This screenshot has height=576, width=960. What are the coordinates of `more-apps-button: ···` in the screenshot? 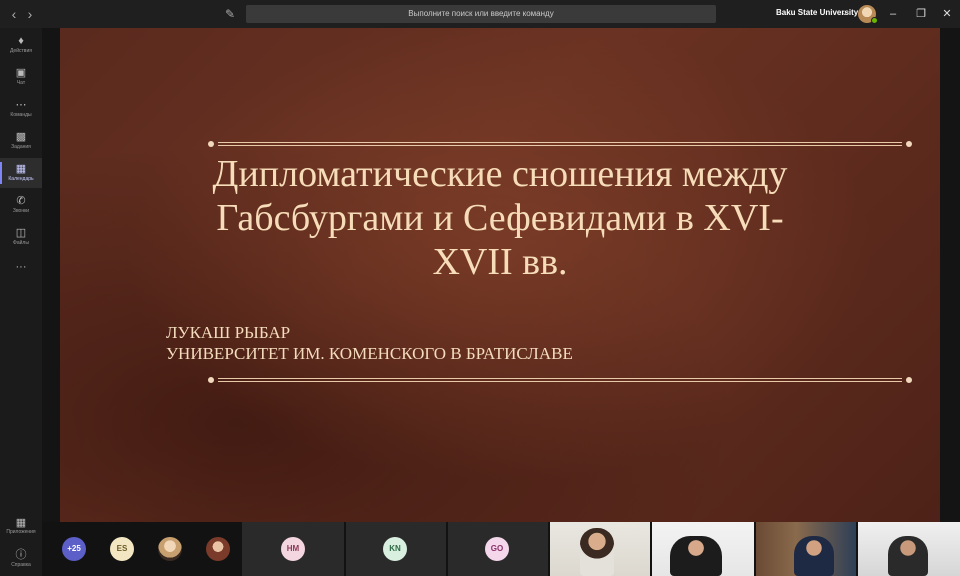 It's located at (21, 271).